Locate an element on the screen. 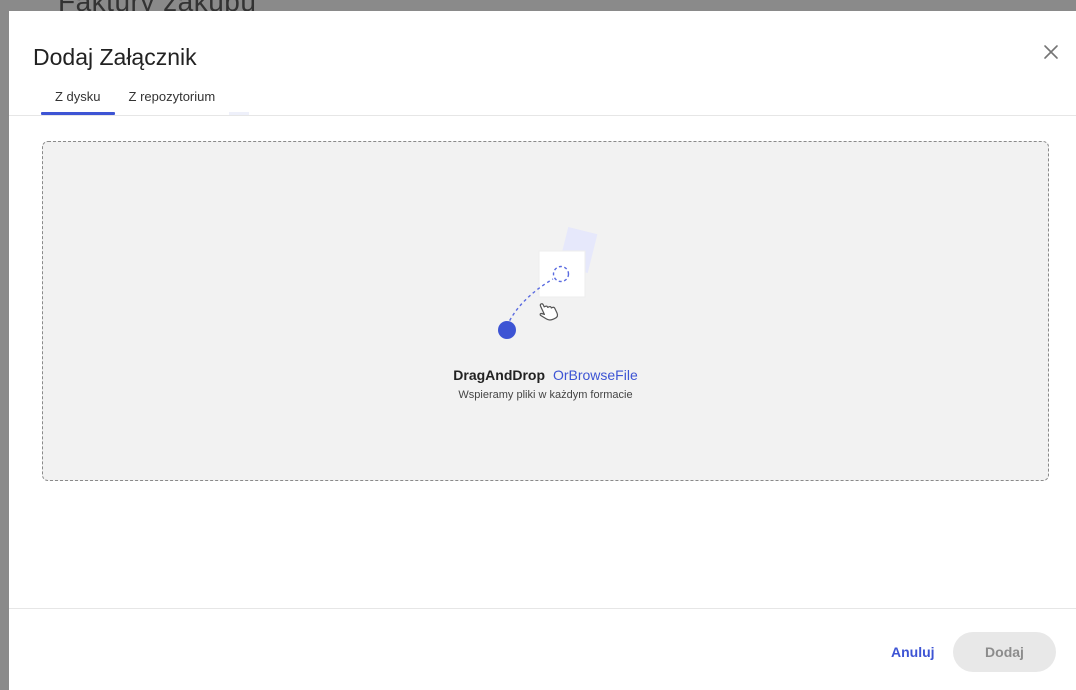  drag-and-drop-label: DragAndDrop is located at coordinates (499, 375).